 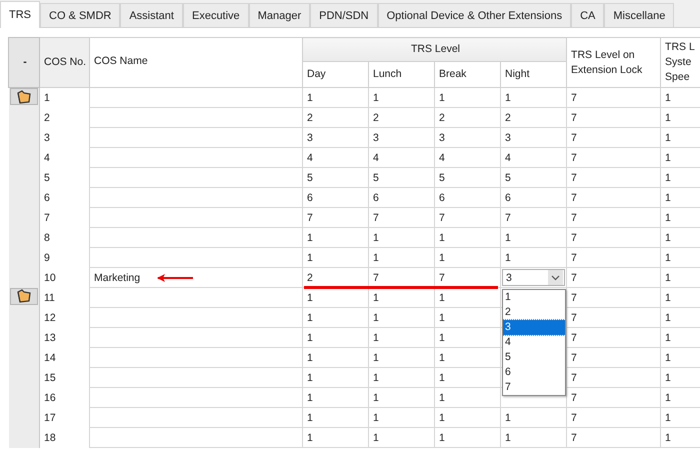 What do you see at coordinates (215, 15) in the screenshot?
I see `tab: Executive` at bounding box center [215, 15].